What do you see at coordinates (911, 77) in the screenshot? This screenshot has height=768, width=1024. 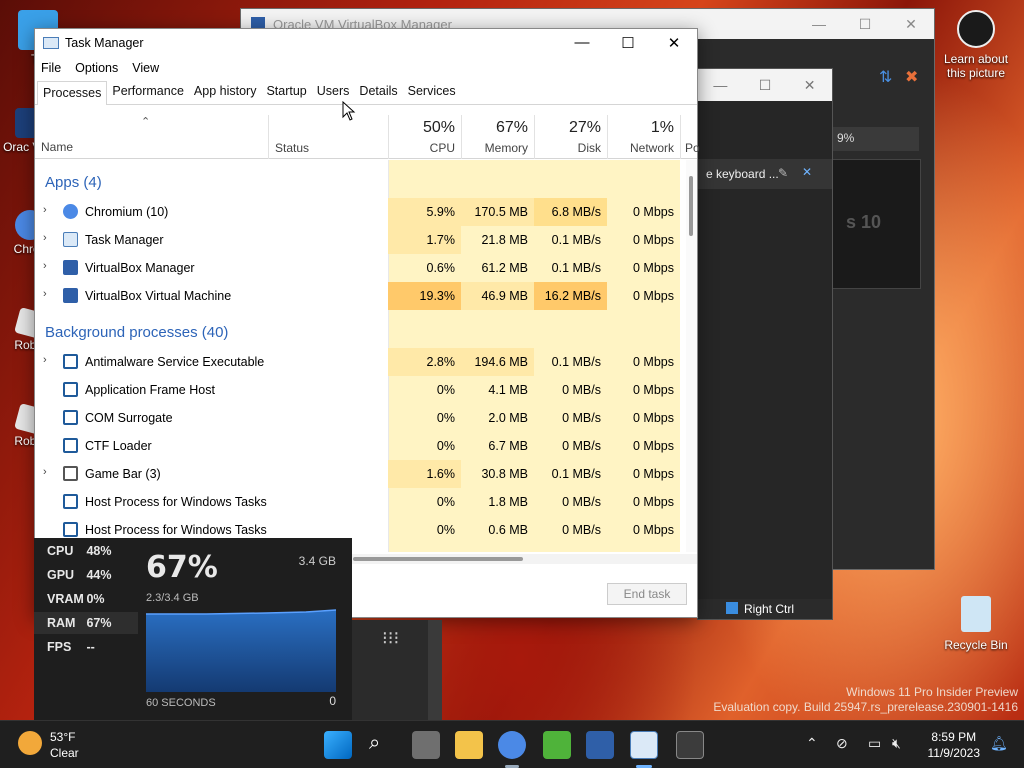 I see `discard-icon: ✖` at bounding box center [911, 77].